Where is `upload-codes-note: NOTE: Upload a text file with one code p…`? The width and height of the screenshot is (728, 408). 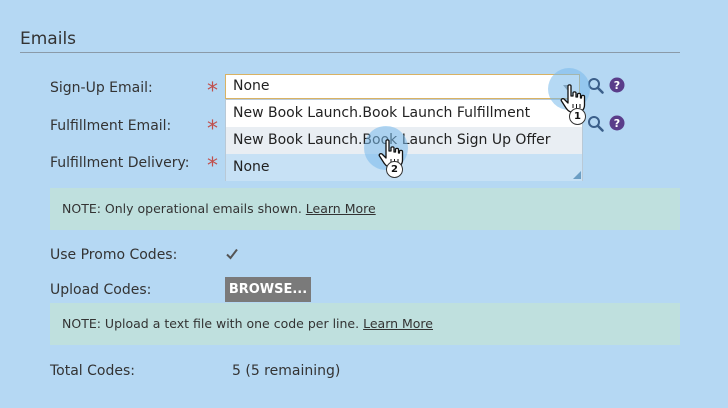
upload-codes-note: NOTE: Upload a text file with one code p… is located at coordinates (365, 324).